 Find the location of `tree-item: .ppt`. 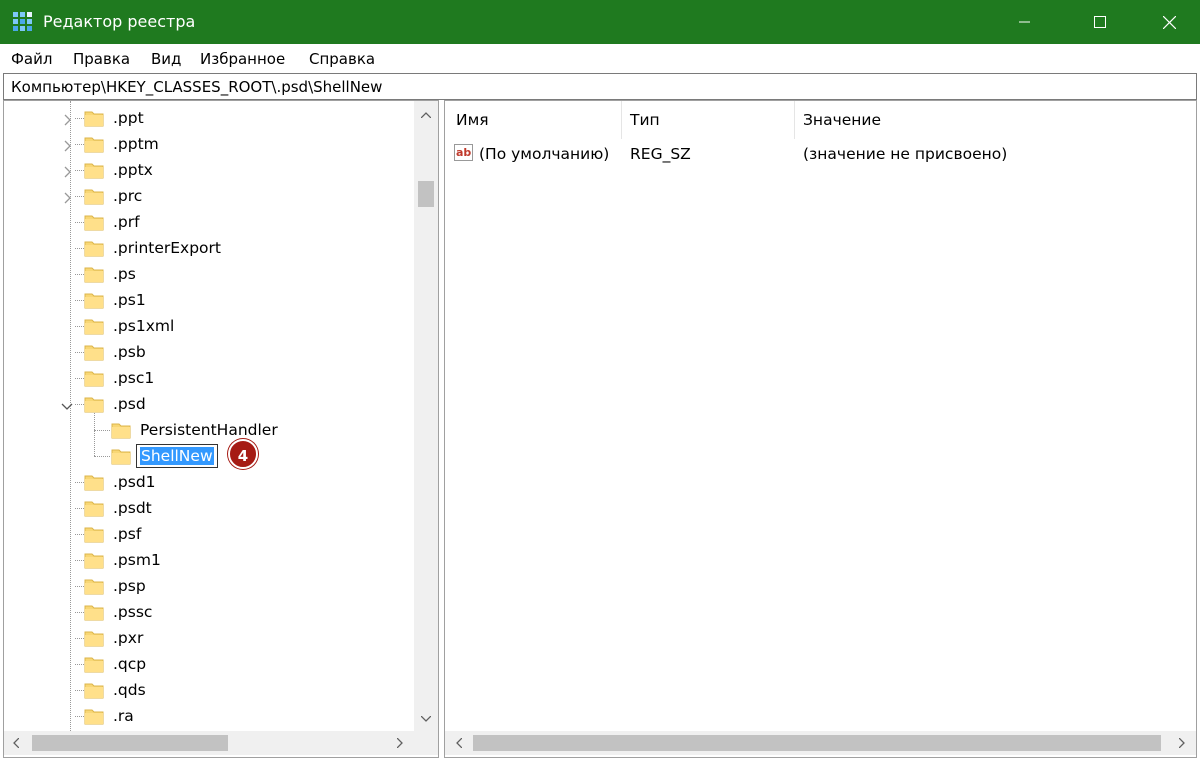

tree-item: .ppt is located at coordinates (206, 118).